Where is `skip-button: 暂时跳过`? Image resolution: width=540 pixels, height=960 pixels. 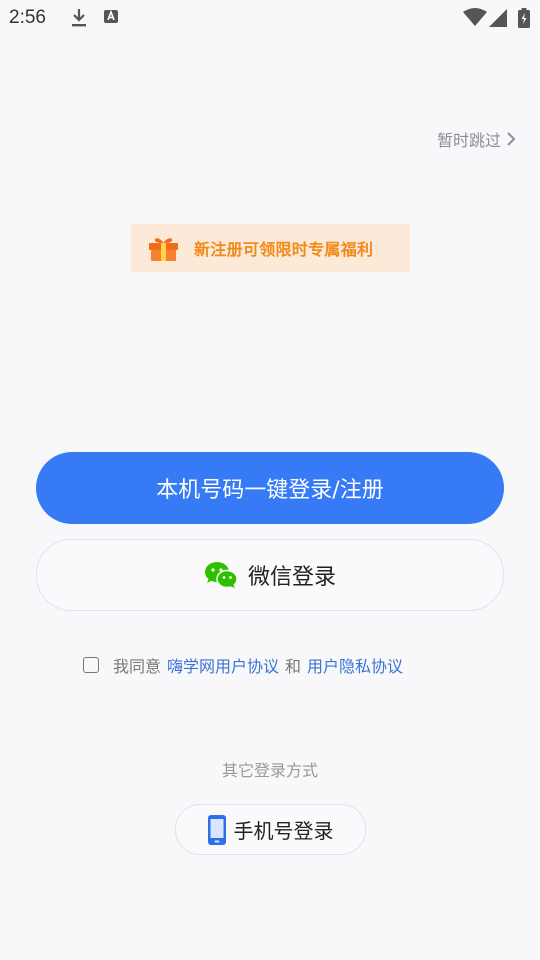
skip-button: 暂时跳过 is located at coordinates (476, 139).